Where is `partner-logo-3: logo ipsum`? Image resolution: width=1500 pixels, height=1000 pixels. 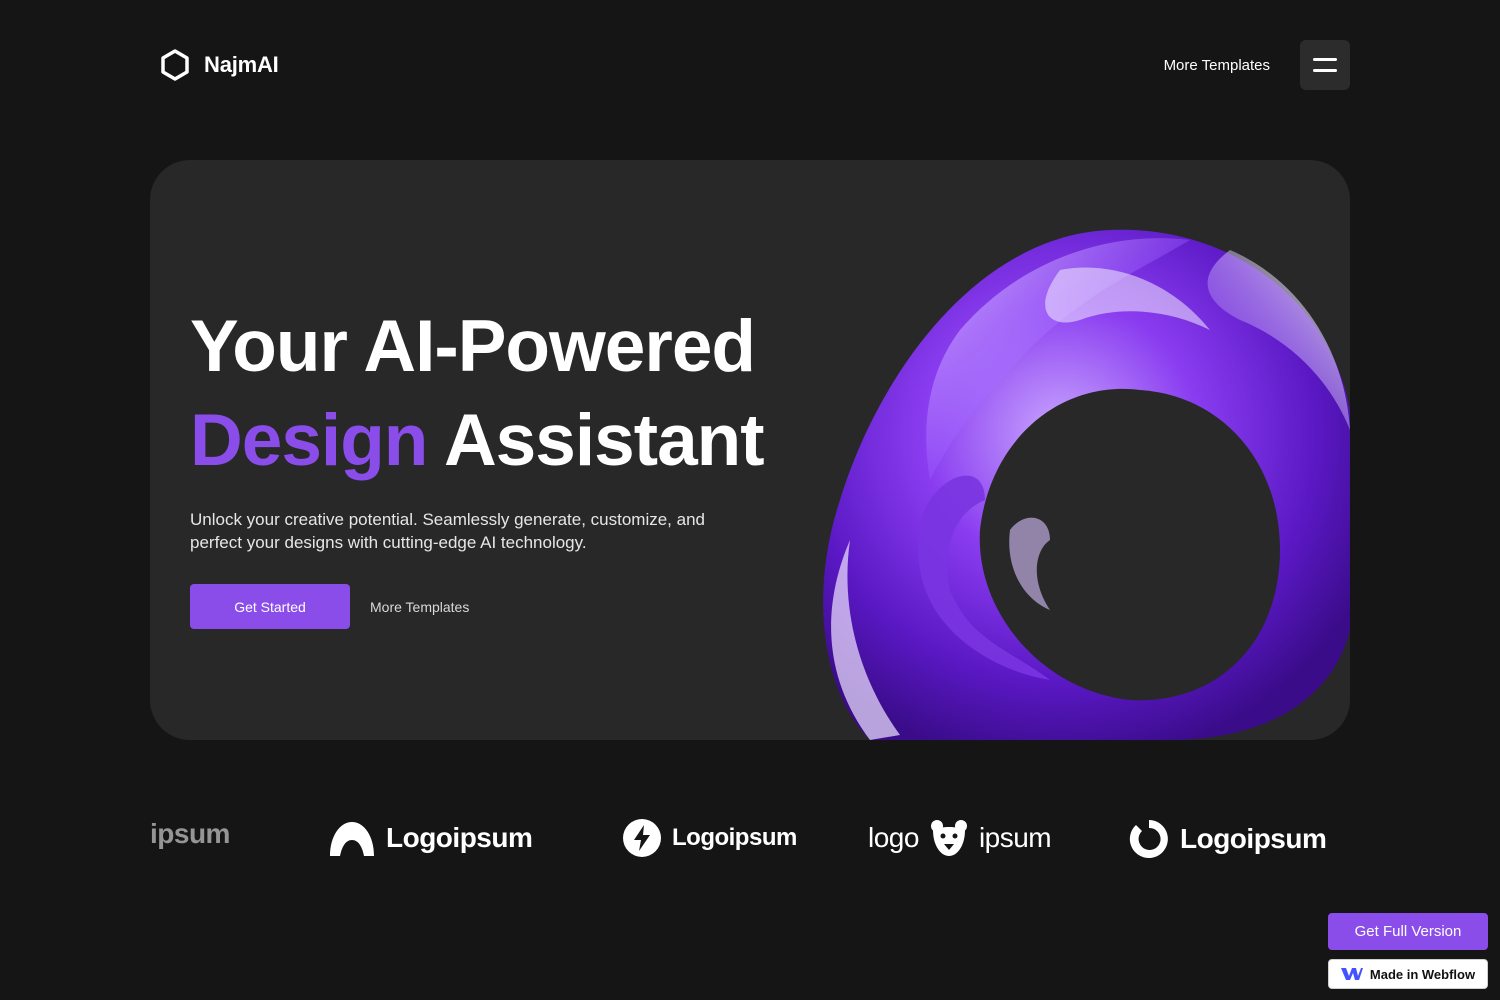
partner-logo-3: logo ipsum is located at coordinates (960, 838).